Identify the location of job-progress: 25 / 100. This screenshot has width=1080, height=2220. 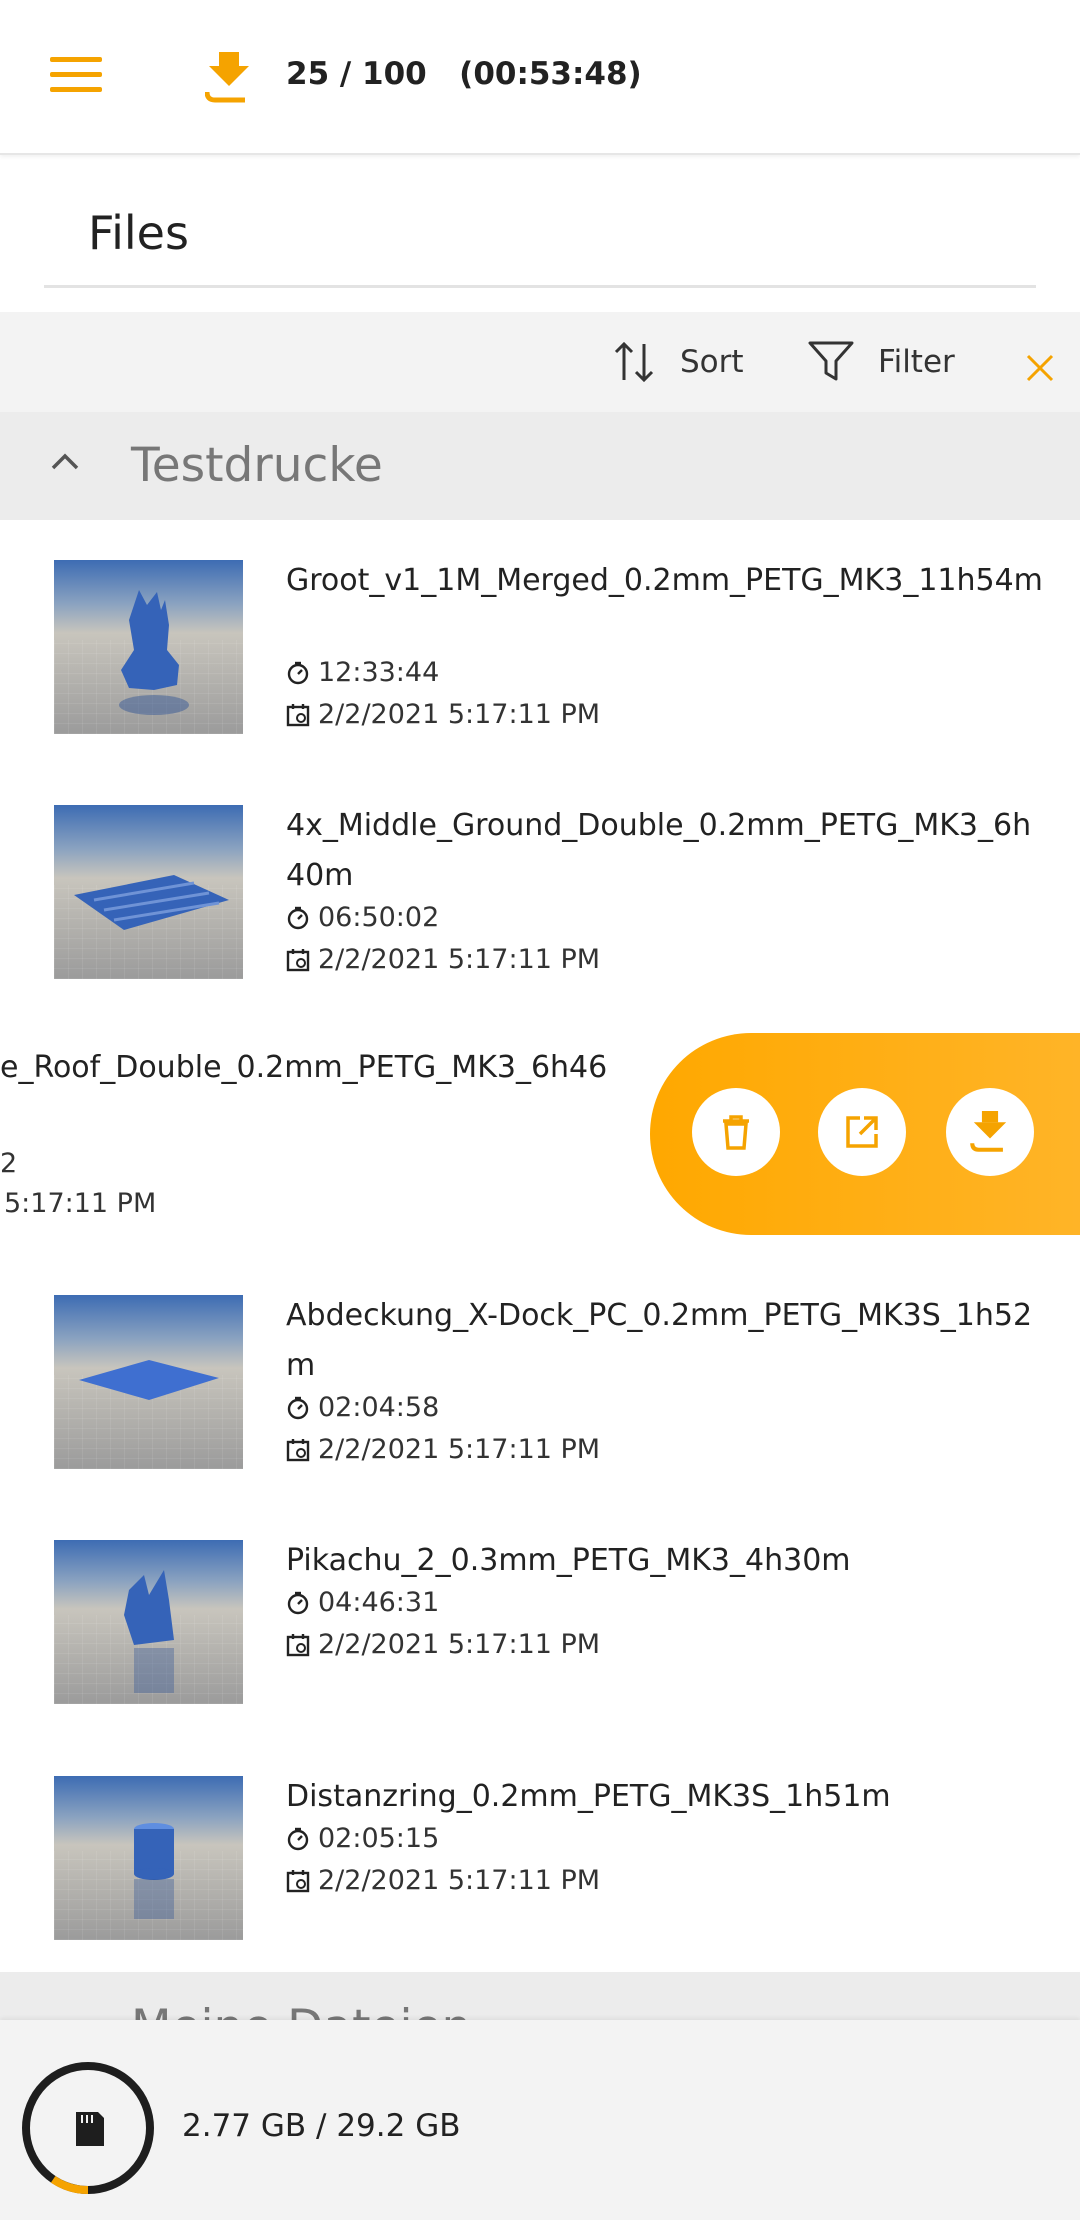
(356, 74).